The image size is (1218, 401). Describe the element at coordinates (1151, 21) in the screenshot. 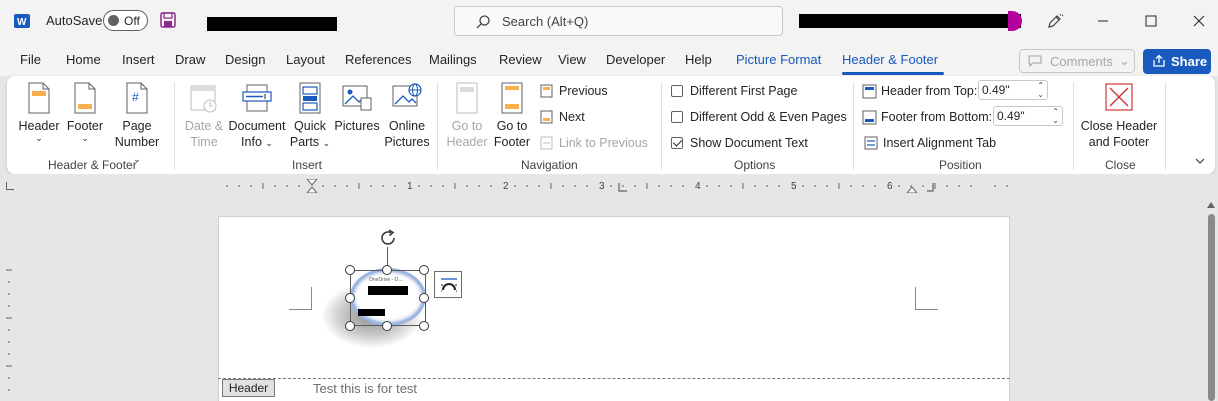

I see `maximize-icon` at that location.